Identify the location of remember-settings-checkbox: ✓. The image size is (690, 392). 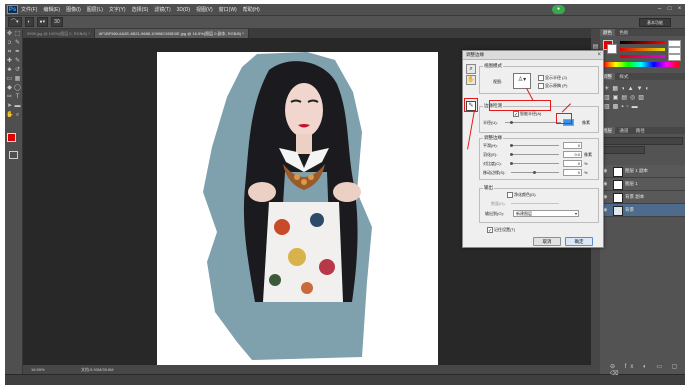
(490, 230).